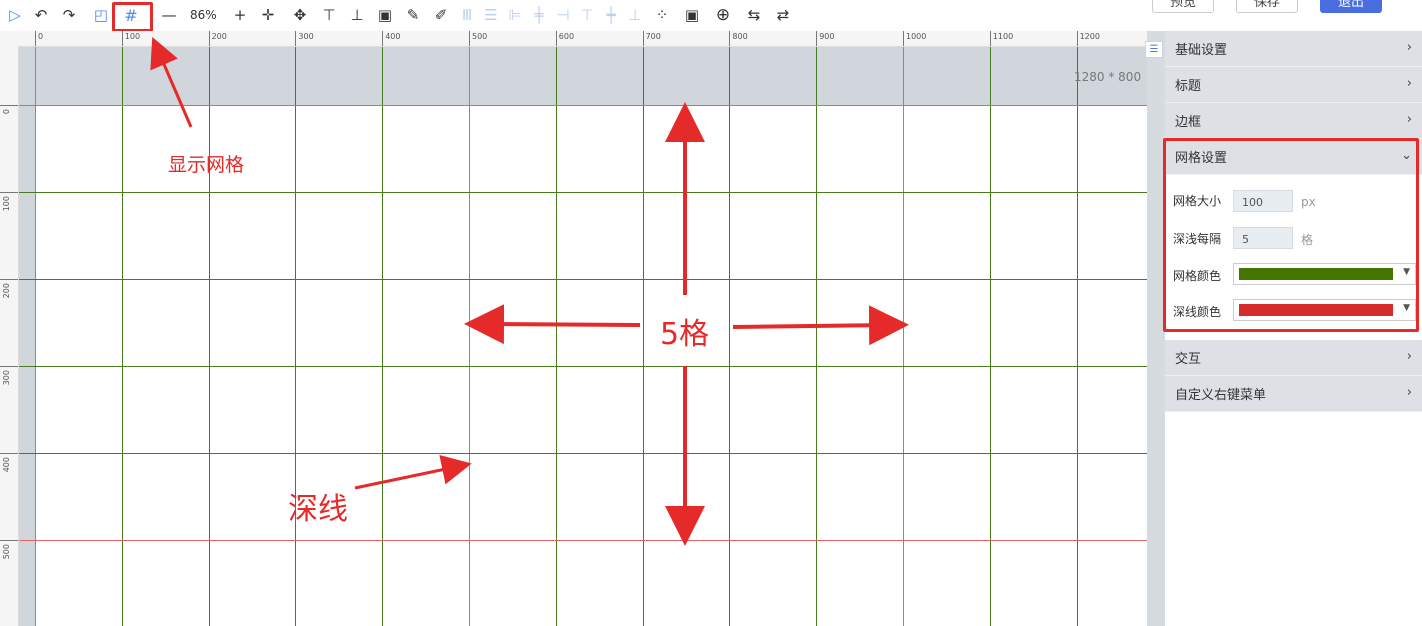 The height and width of the screenshot is (626, 1422). Describe the element at coordinates (685, 334) in the screenshot. I see `annotation-five-cells: 5格` at that location.